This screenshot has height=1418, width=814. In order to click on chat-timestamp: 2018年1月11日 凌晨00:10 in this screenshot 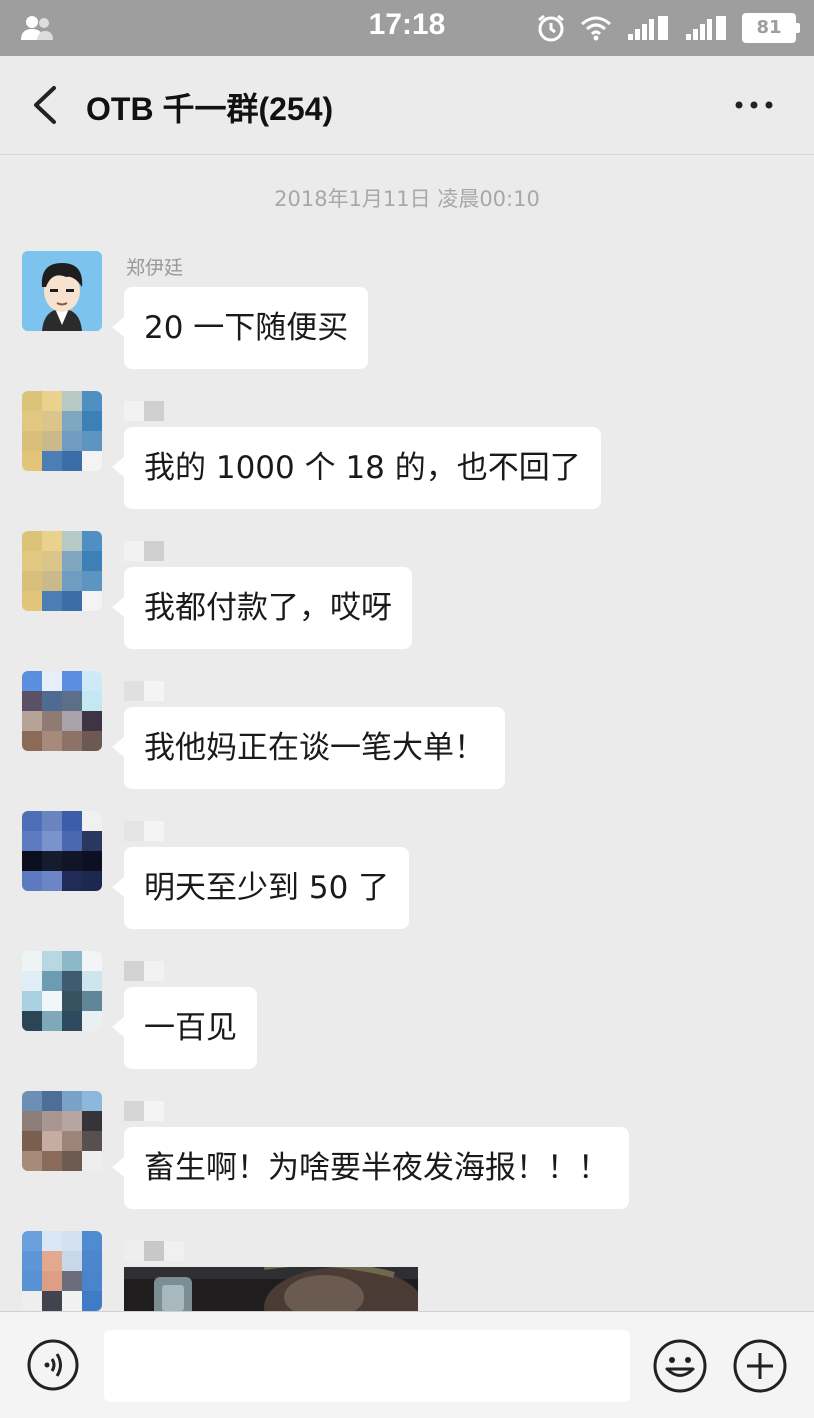, I will do `click(407, 199)`.